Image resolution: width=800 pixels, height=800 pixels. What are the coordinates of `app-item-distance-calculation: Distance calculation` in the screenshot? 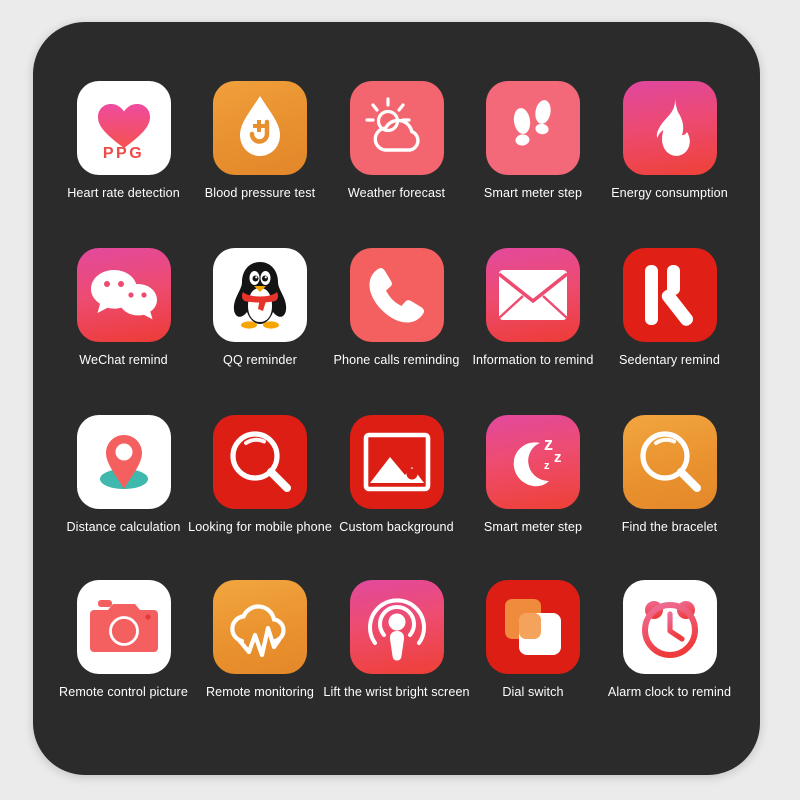 It's located at (123, 497).